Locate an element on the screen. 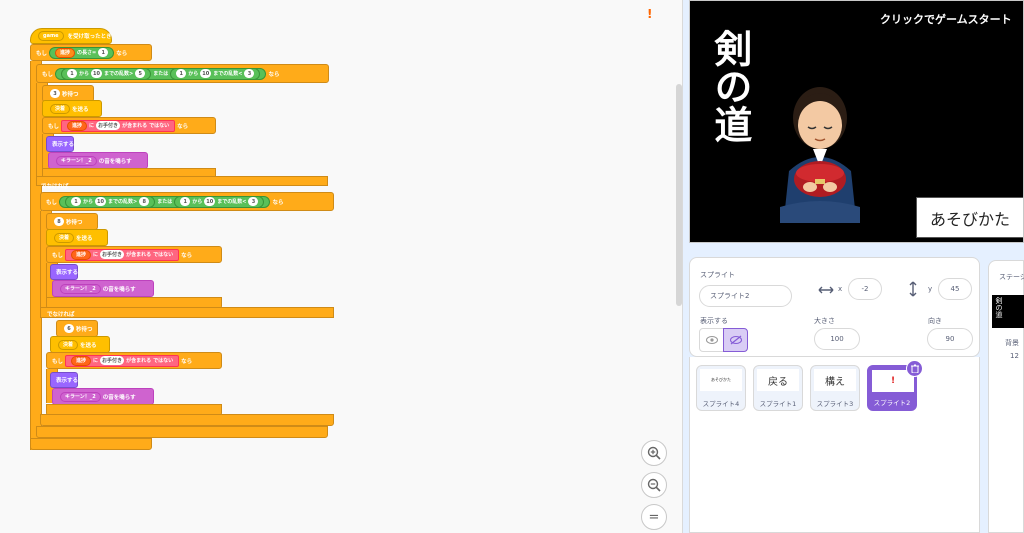  wait-block-2: 8 秒待つ is located at coordinates (72, 221).